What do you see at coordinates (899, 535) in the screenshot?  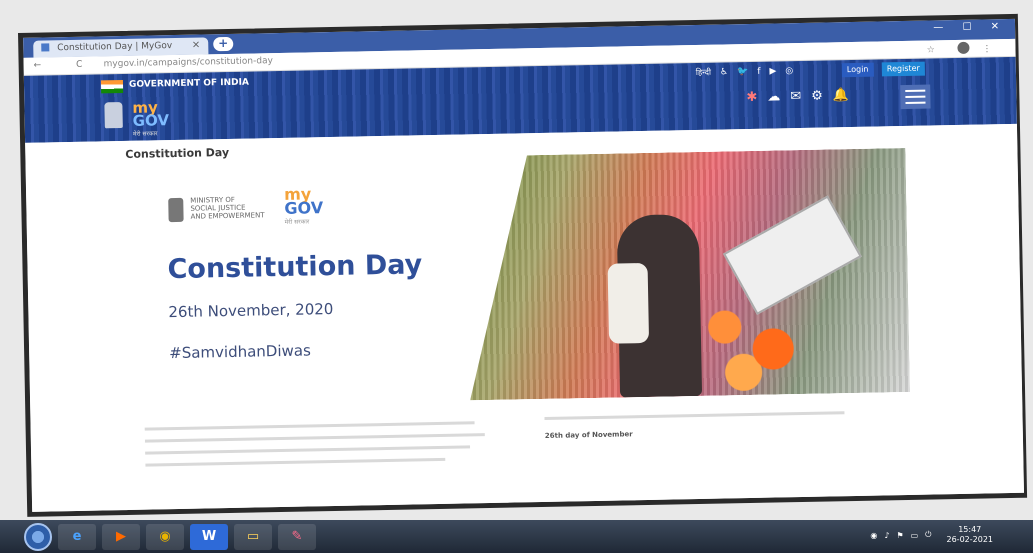 I see `flag-icon: ⚑` at bounding box center [899, 535].